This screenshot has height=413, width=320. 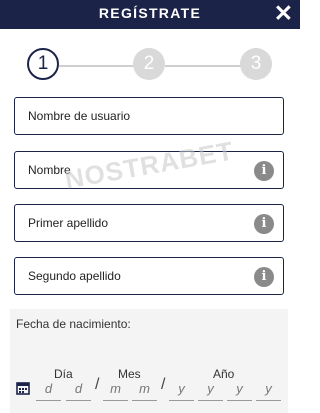 What do you see at coordinates (73, 324) in the screenshot?
I see `birthdate-label: Fecha de nacimiento:` at bounding box center [73, 324].